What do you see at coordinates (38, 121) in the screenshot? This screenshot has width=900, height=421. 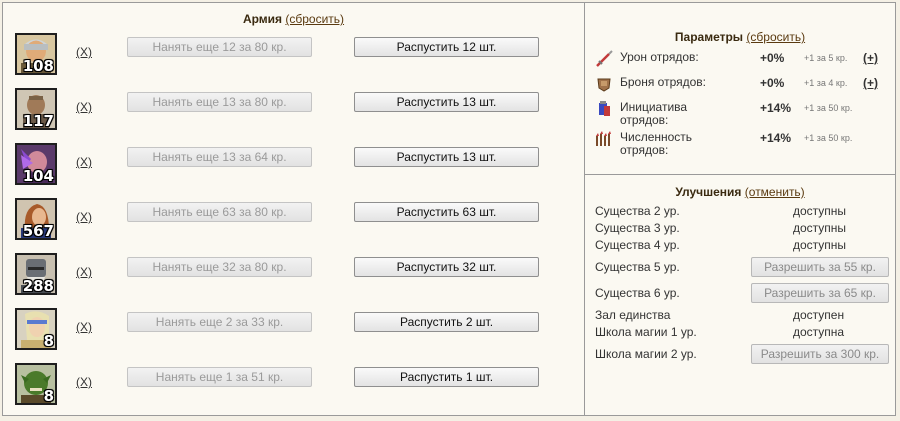 I see `unit-count: 117` at bounding box center [38, 121].